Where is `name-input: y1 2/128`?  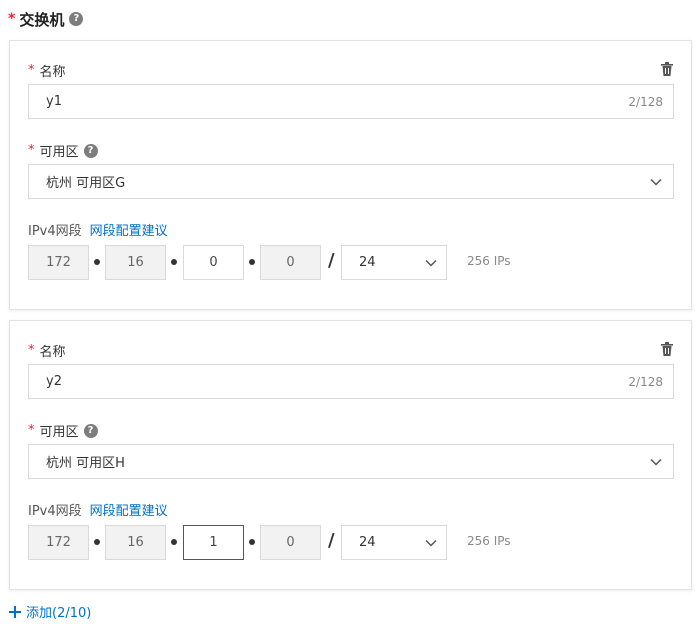 name-input: y1 2/128 is located at coordinates (351, 101).